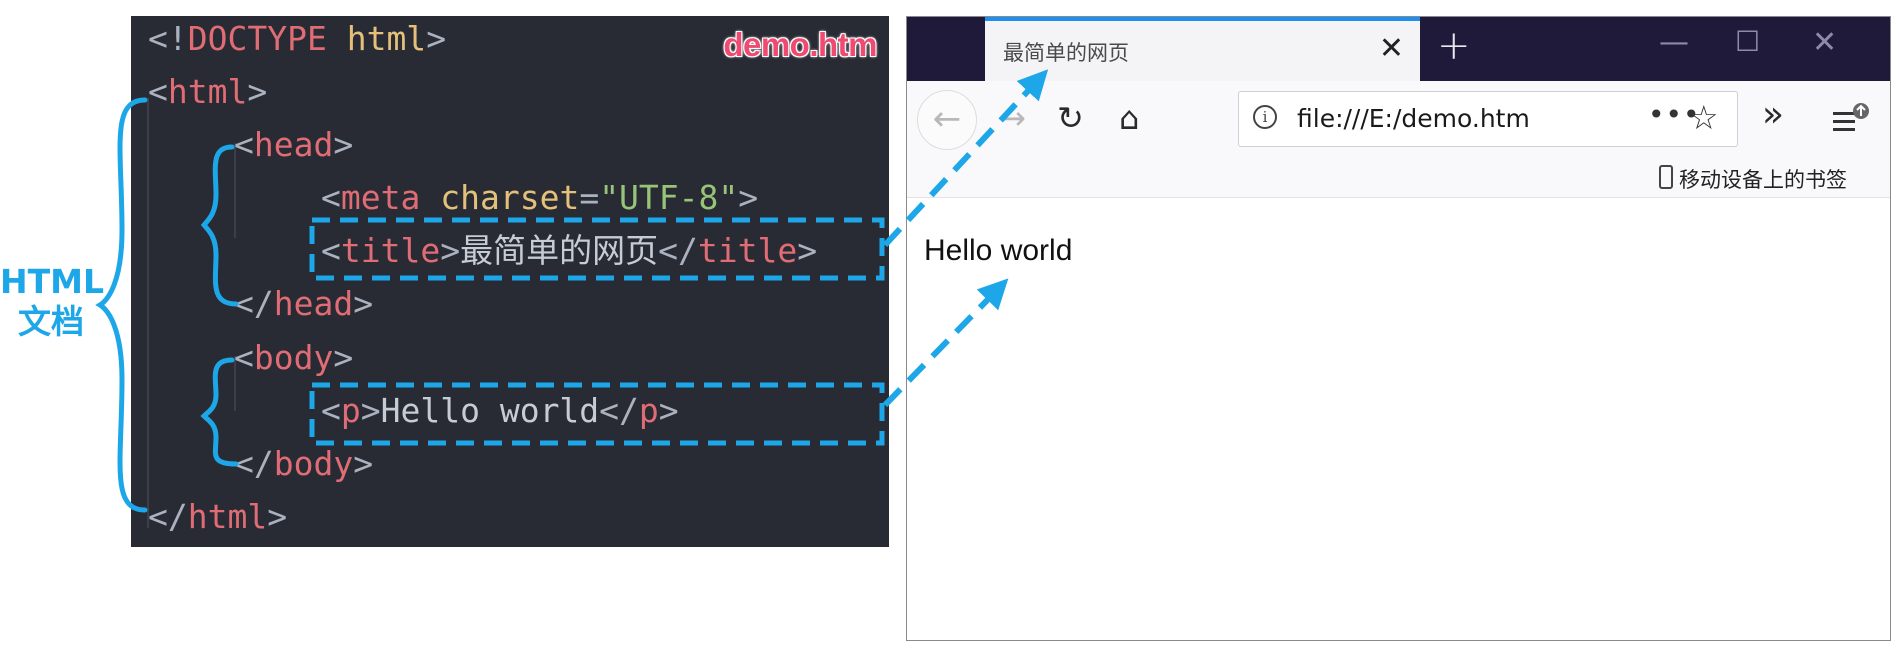 The image size is (1900, 653). I want to click on body-section-brace, so click(219, 412).